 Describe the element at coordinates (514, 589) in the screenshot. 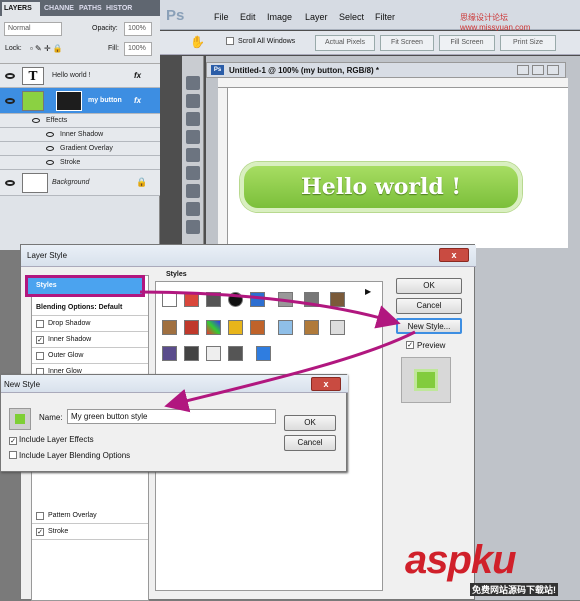

I see `watermark-subtitle: 免费网站源码下载站!` at that location.